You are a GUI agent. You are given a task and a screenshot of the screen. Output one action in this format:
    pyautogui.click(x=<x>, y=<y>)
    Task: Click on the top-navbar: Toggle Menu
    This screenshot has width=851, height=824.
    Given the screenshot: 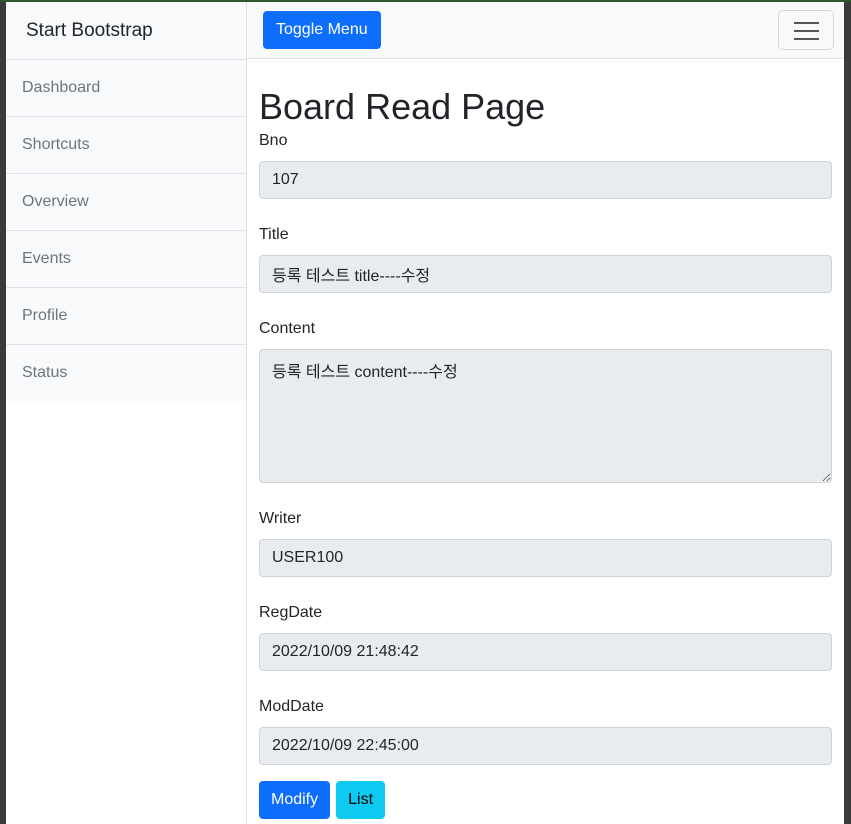 What is the action you would take?
    pyautogui.click(x=545, y=30)
    